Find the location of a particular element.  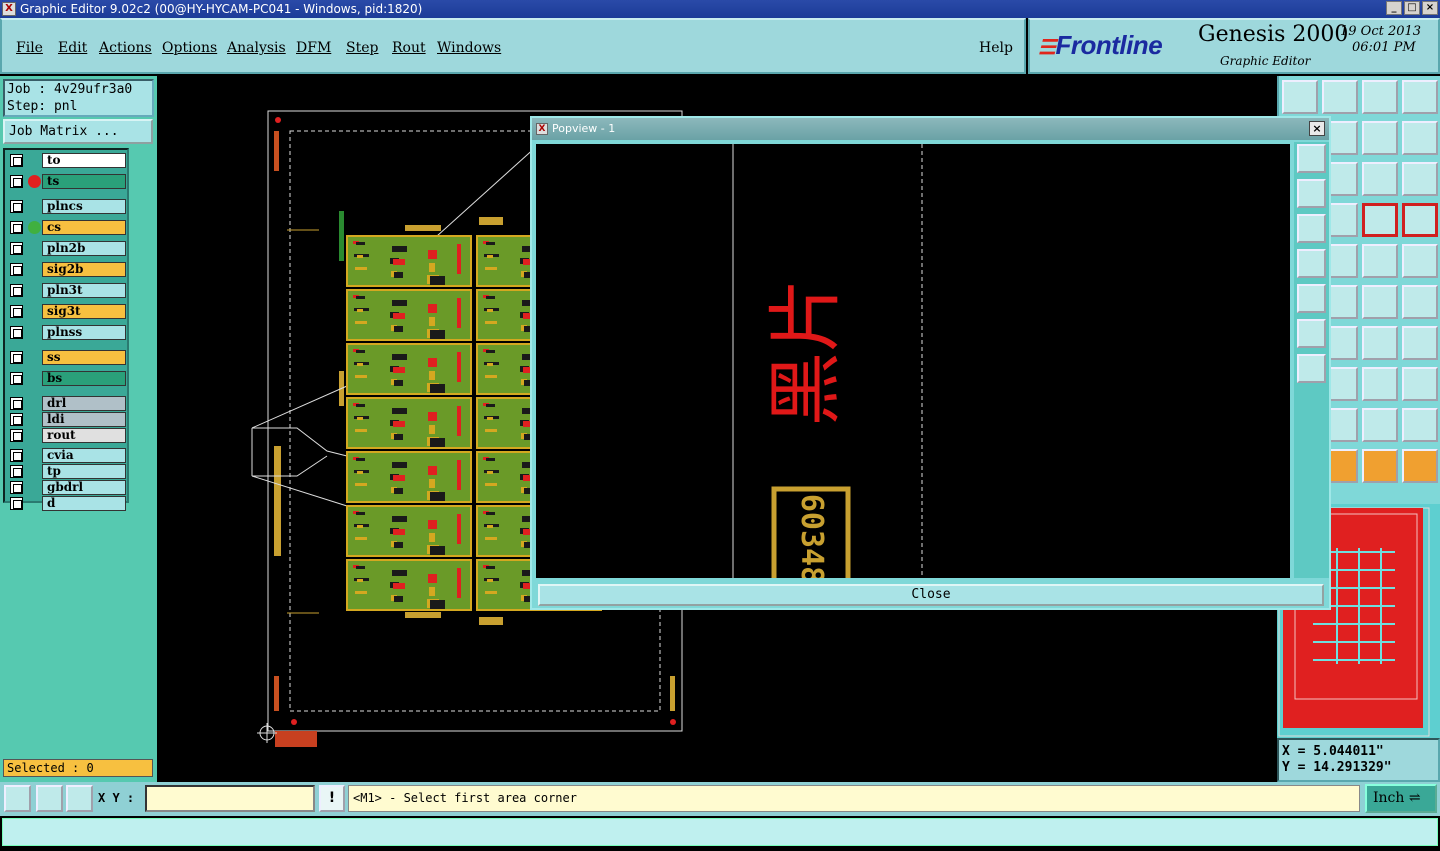

layer-row-ldi: ldi is located at coordinates (67, 419).